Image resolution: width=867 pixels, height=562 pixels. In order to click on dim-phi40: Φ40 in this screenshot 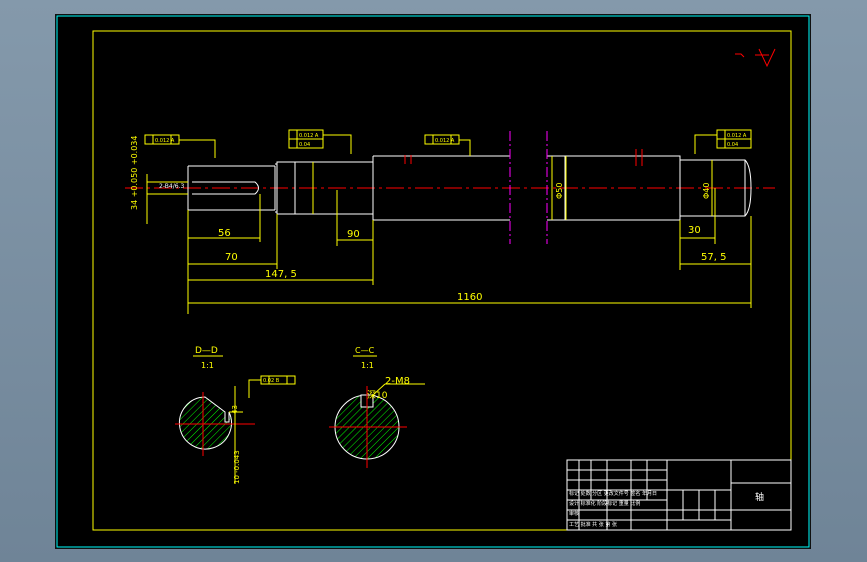, I will do `click(706, 191)`.